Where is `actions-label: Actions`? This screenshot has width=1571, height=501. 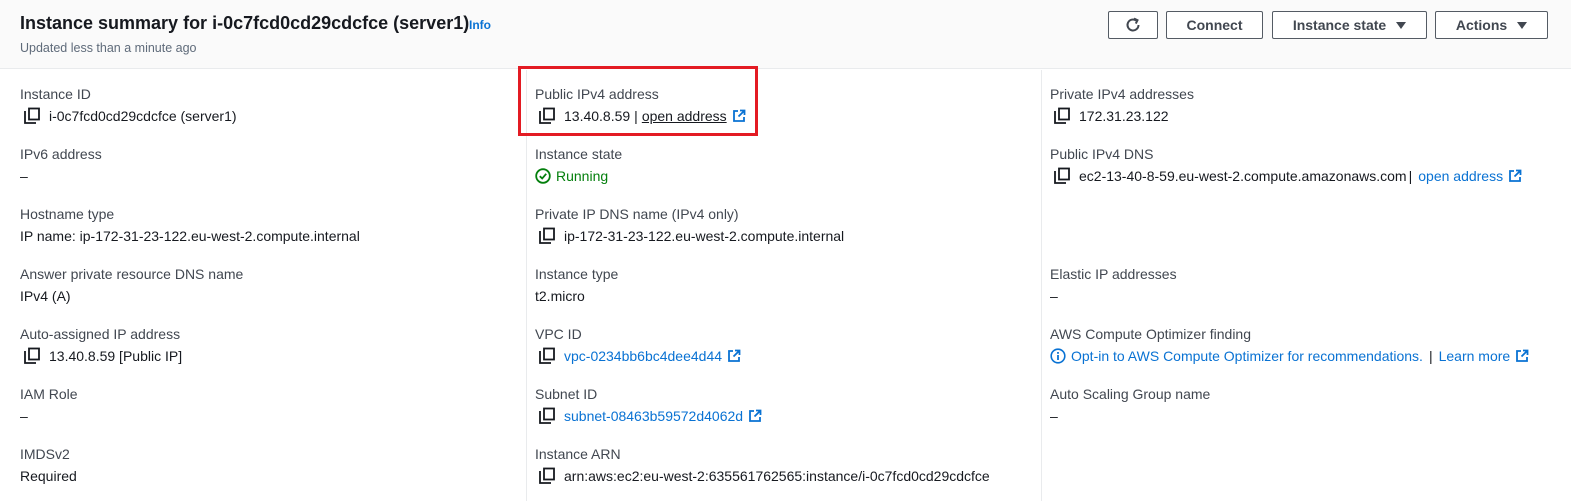
actions-label: Actions is located at coordinates (1481, 25).